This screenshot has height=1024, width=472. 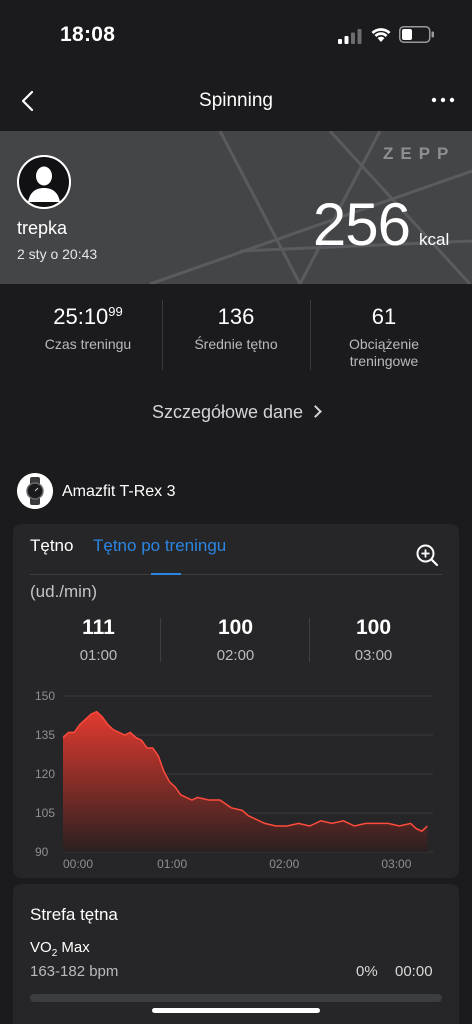 What do you see at coordinates (42, 228) in the screenshot?
I see `username: trepka` at bounding box center [42, 228].